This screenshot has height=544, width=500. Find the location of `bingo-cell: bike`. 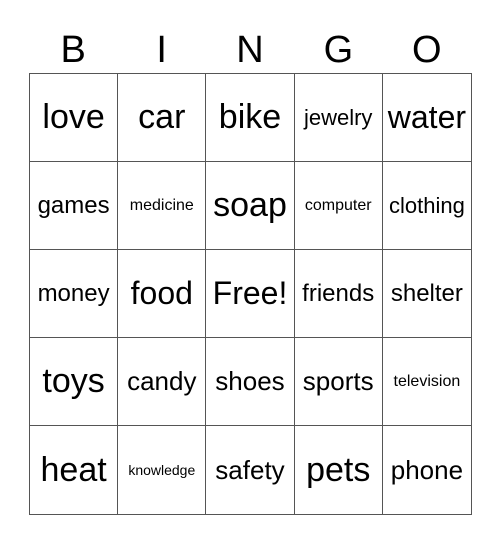

bingo-cell: bike is located at coordinates (250, 118).